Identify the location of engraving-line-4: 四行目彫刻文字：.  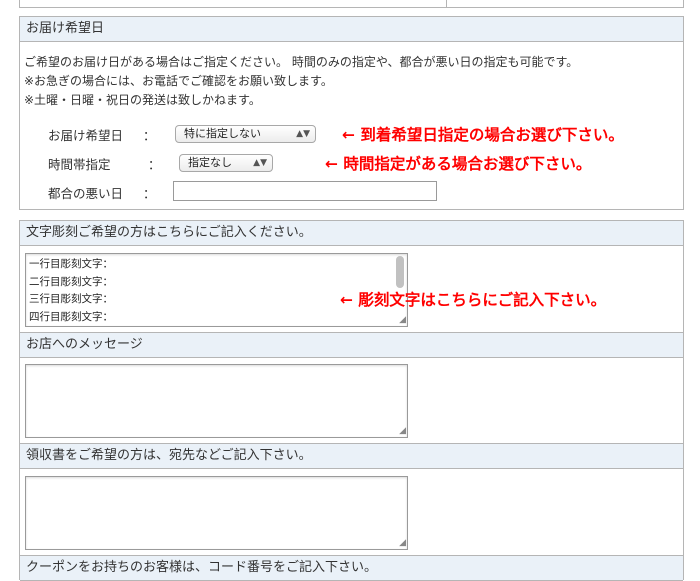
(71, 316).